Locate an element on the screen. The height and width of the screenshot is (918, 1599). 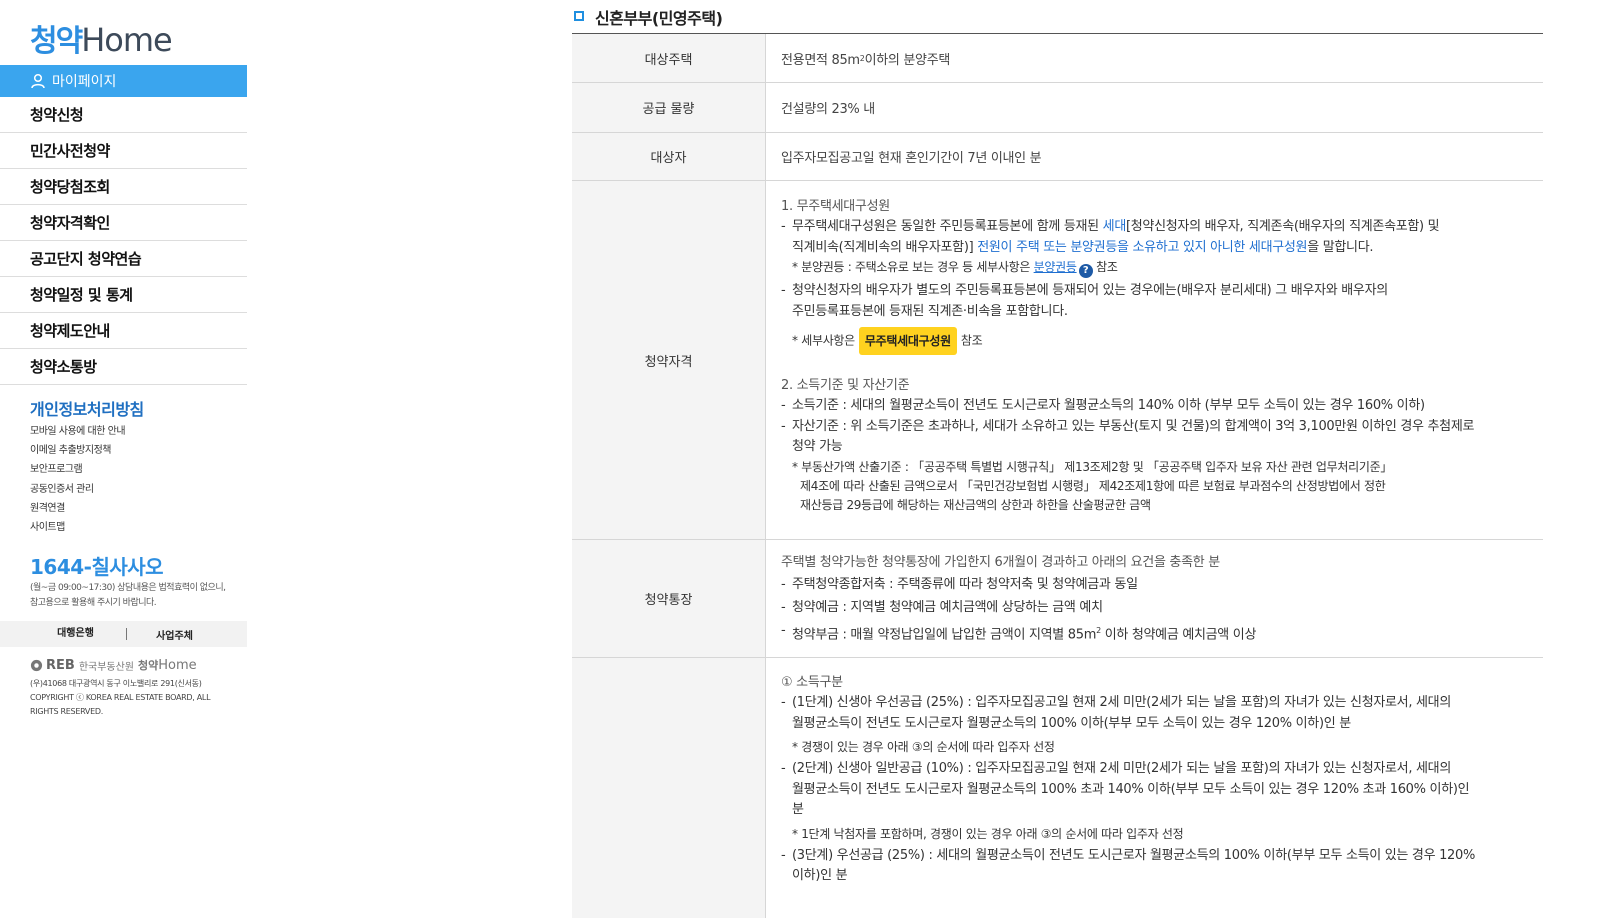
link-remote: 원격연결 is located at coordinates (77, 508).